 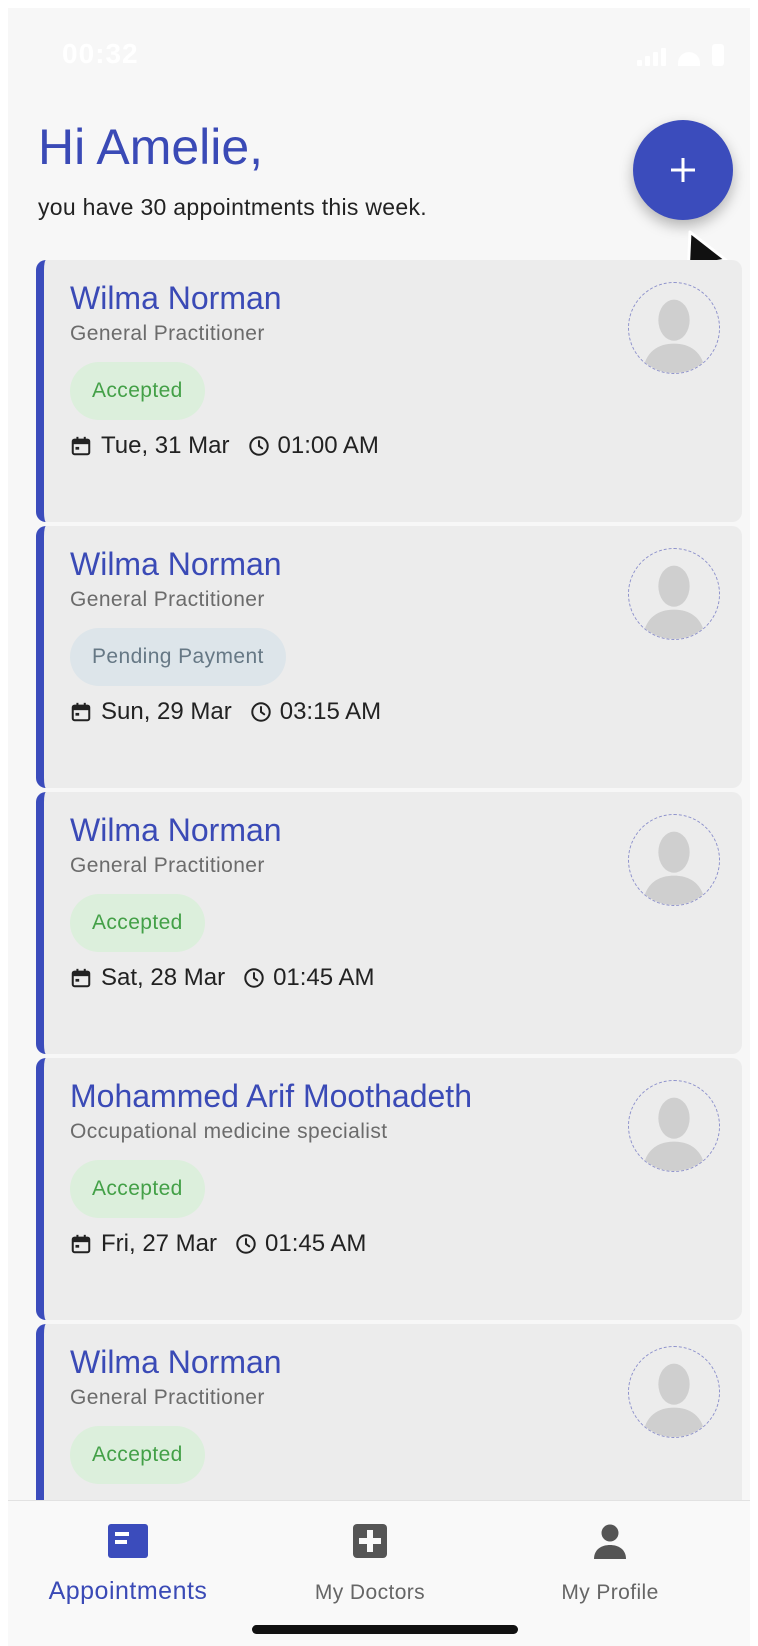 I want to click on status-bar: 00:32, so click(x=379, y=53).